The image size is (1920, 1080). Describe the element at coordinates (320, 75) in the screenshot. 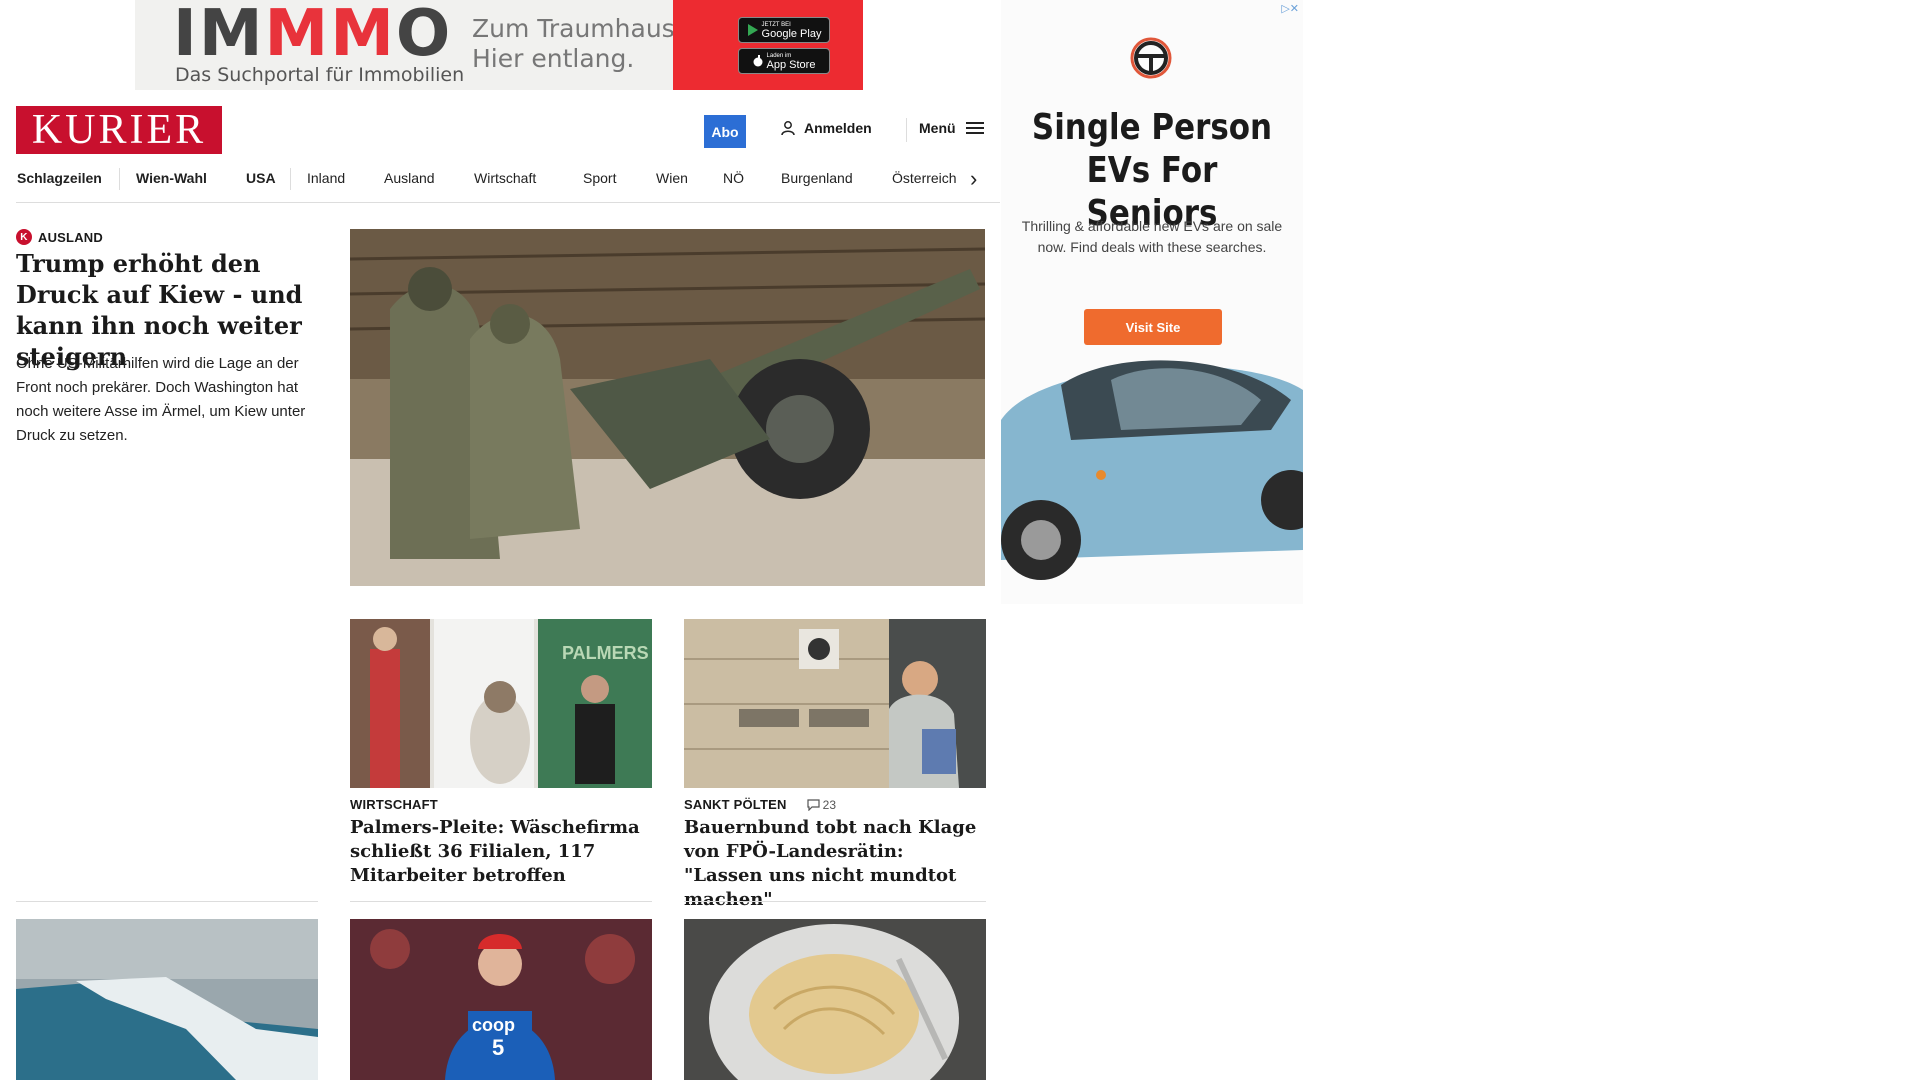

I see `ad-tagline: Das Suchportal für Immobilien` at that location.